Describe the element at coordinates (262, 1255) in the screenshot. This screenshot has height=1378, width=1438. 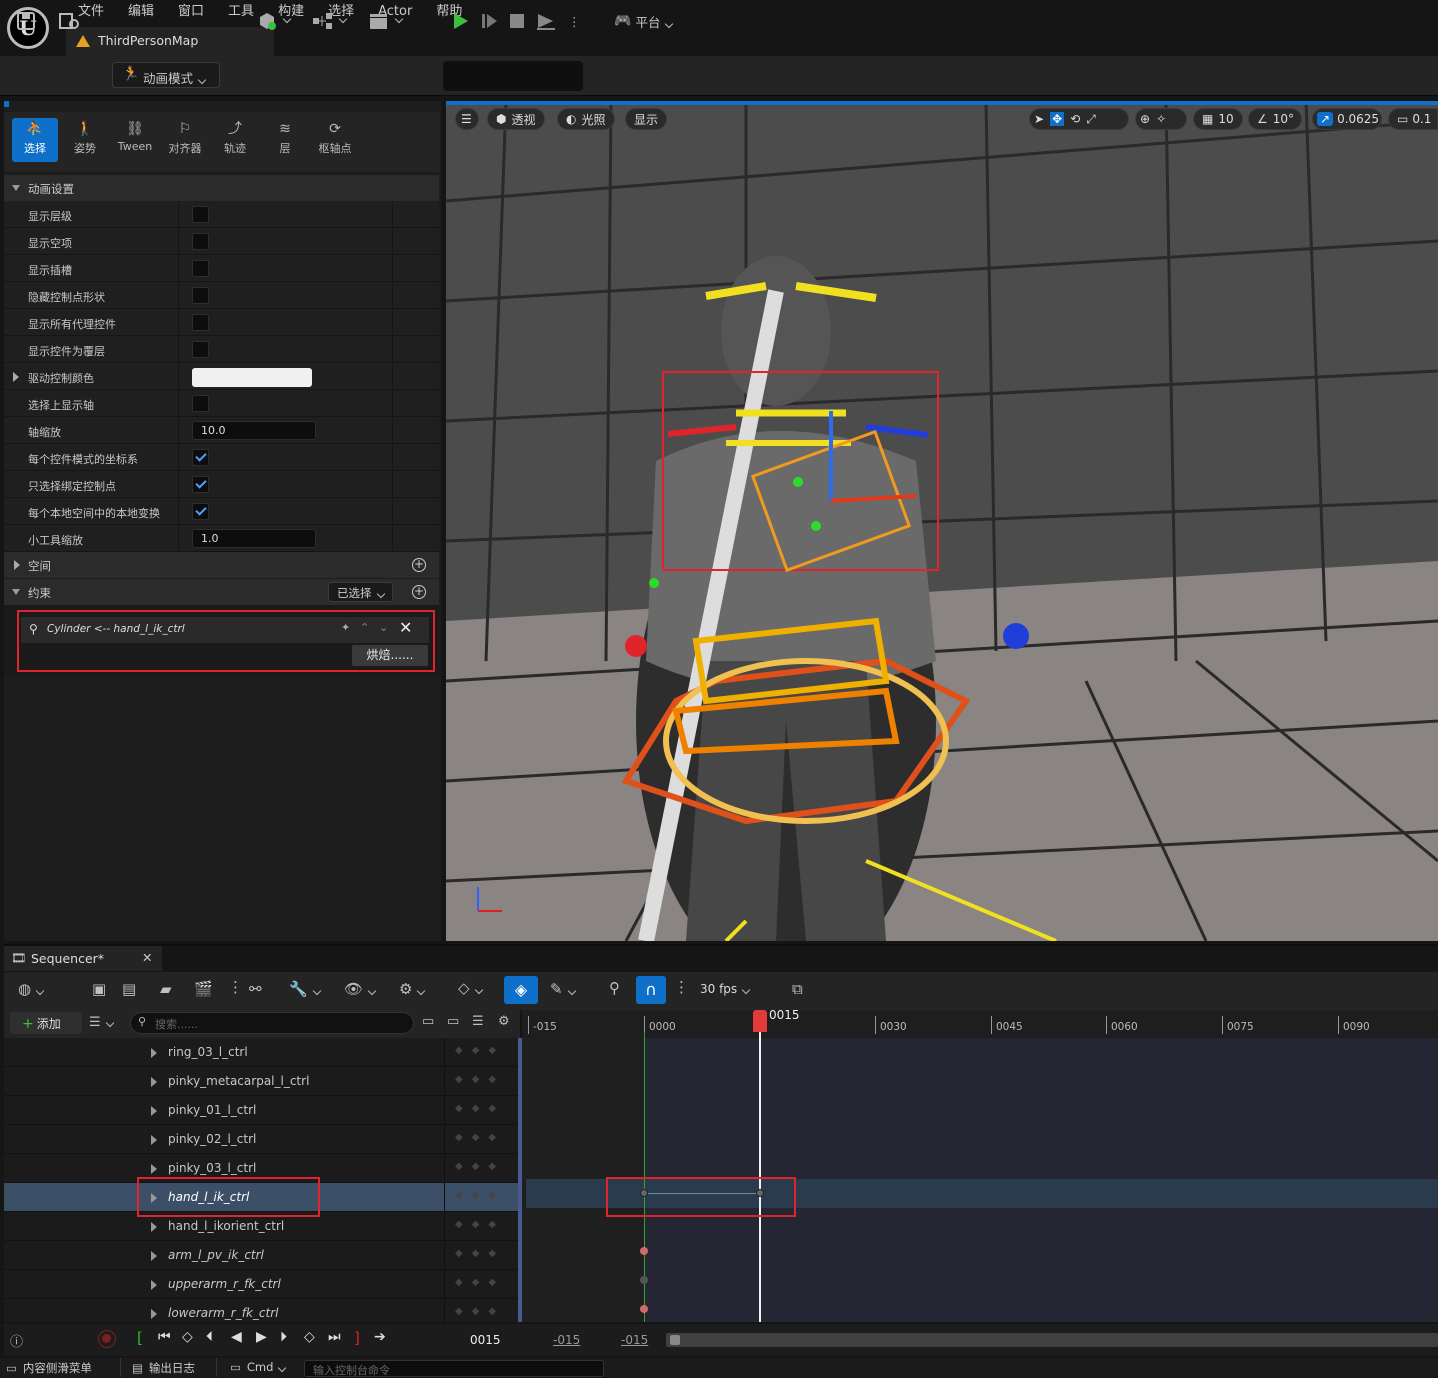
I see `track-row: arm_l_pv_ik_ctrl ◆◆◆` at that location.